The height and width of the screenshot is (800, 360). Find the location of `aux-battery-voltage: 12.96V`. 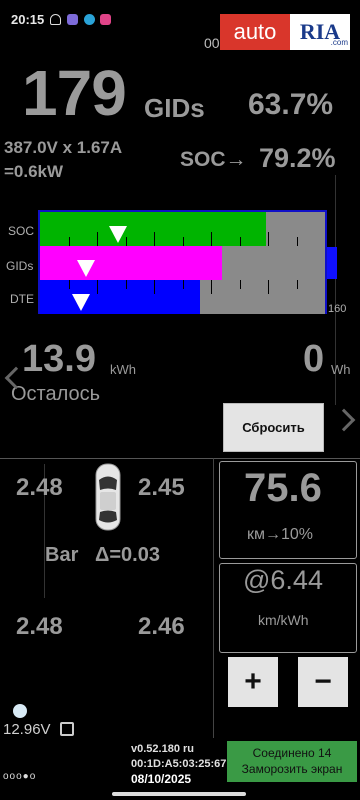

aux-battery-voltage: 12.96V is located at coordinates (27, 729).